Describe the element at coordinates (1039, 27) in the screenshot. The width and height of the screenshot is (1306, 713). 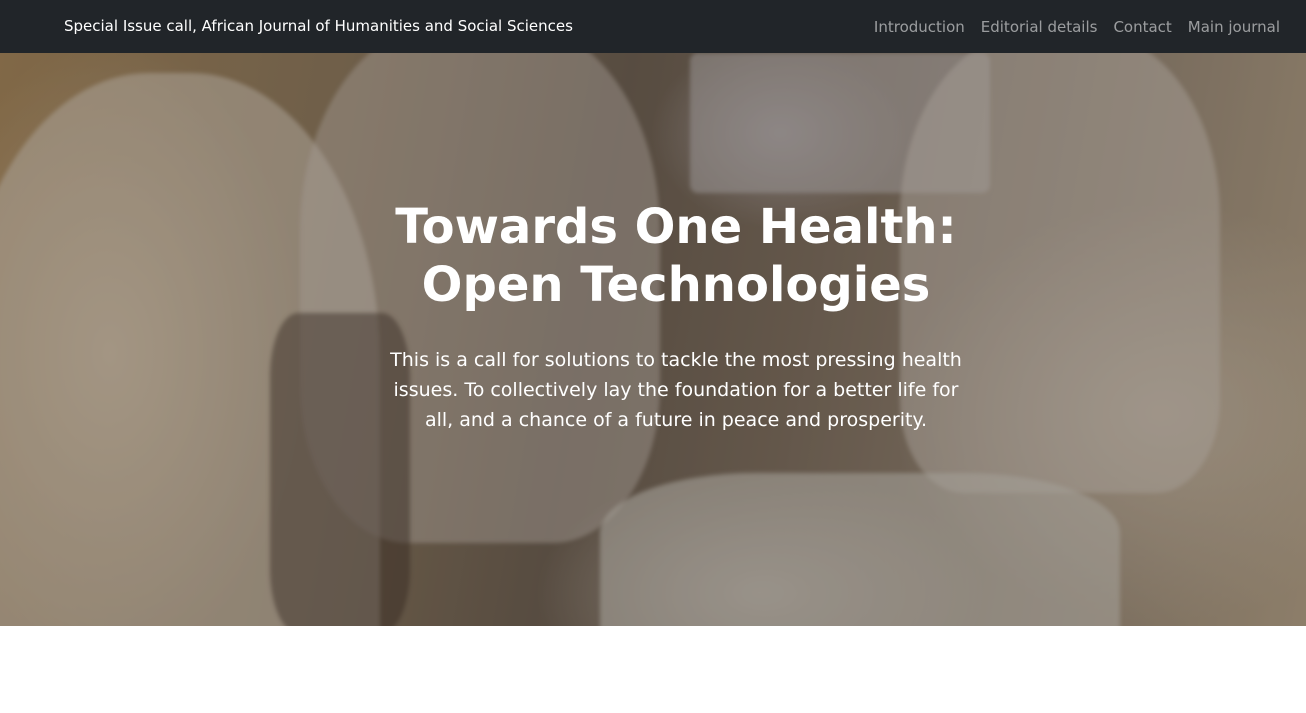
I see `nav-link-editorial-details: Editorial details` at that location.